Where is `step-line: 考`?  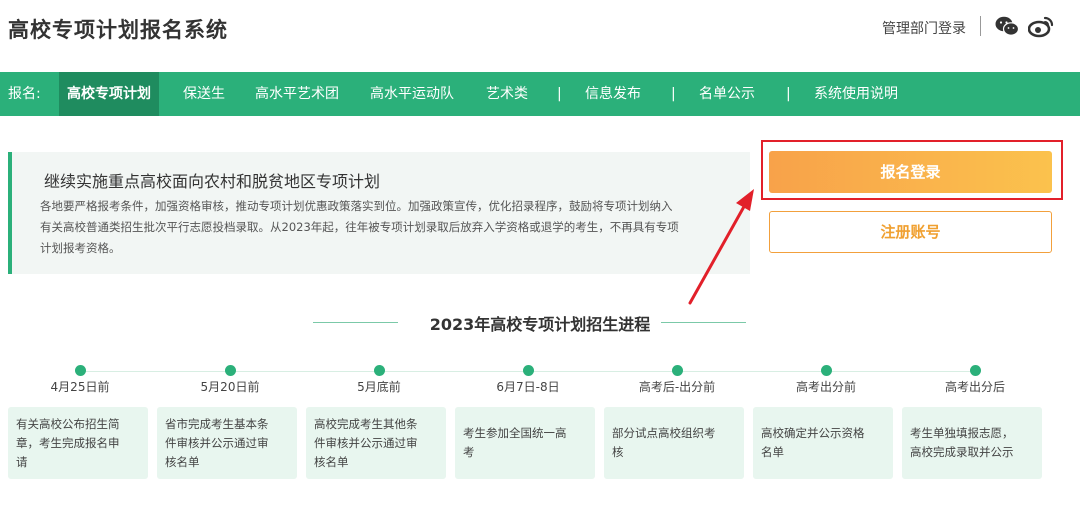
step-line: 考 is located at coordinates (469, 452).